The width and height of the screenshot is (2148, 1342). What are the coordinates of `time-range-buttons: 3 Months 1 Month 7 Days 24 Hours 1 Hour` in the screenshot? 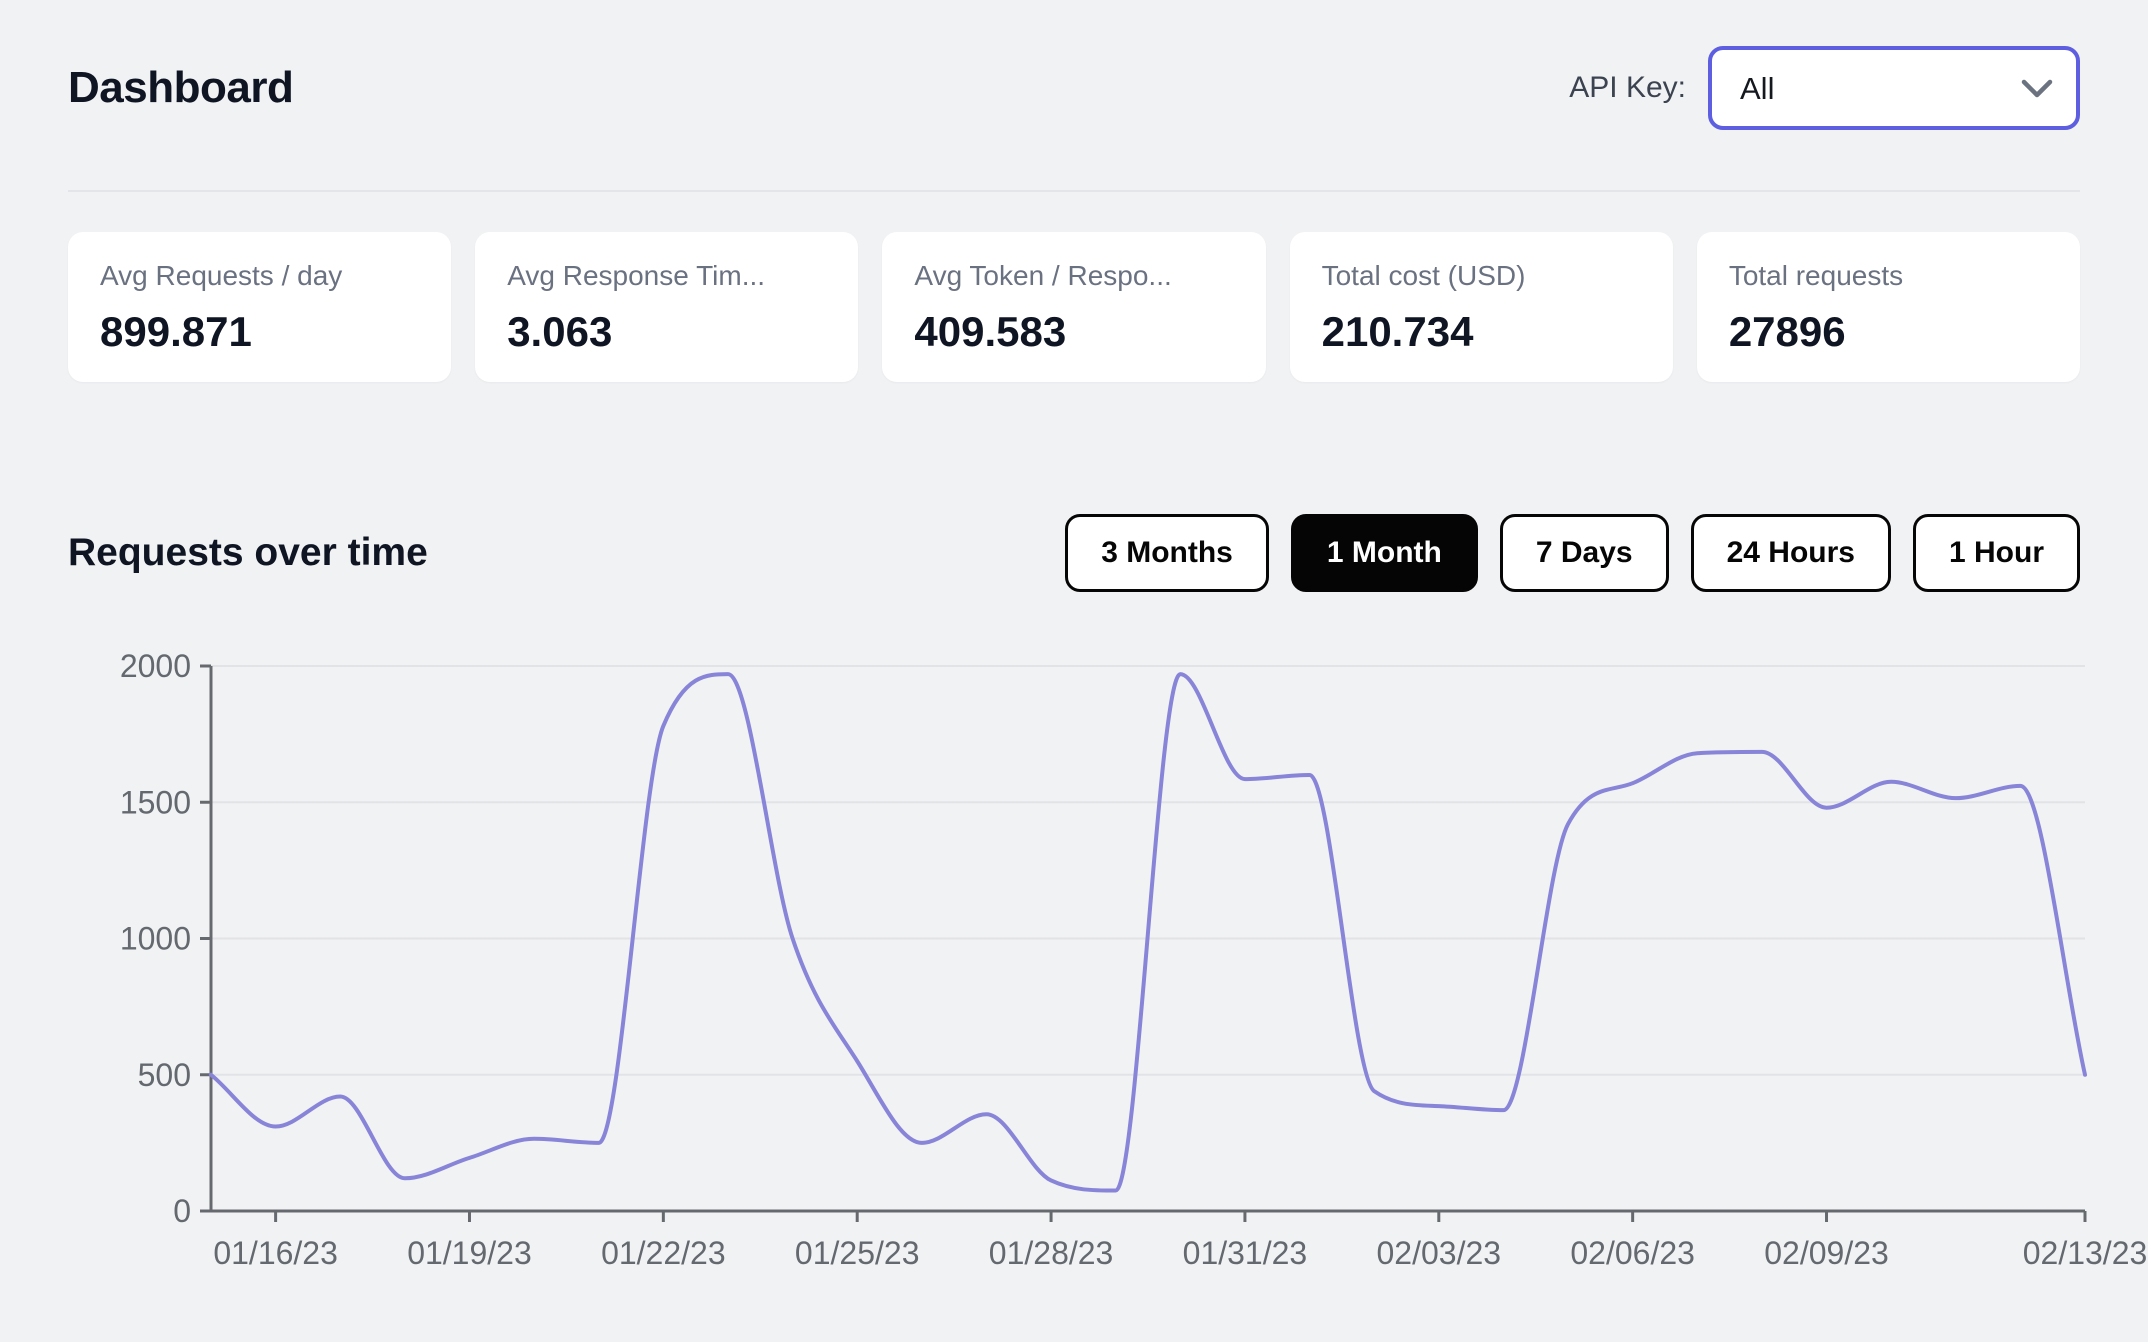 It's located at (1572, 553).